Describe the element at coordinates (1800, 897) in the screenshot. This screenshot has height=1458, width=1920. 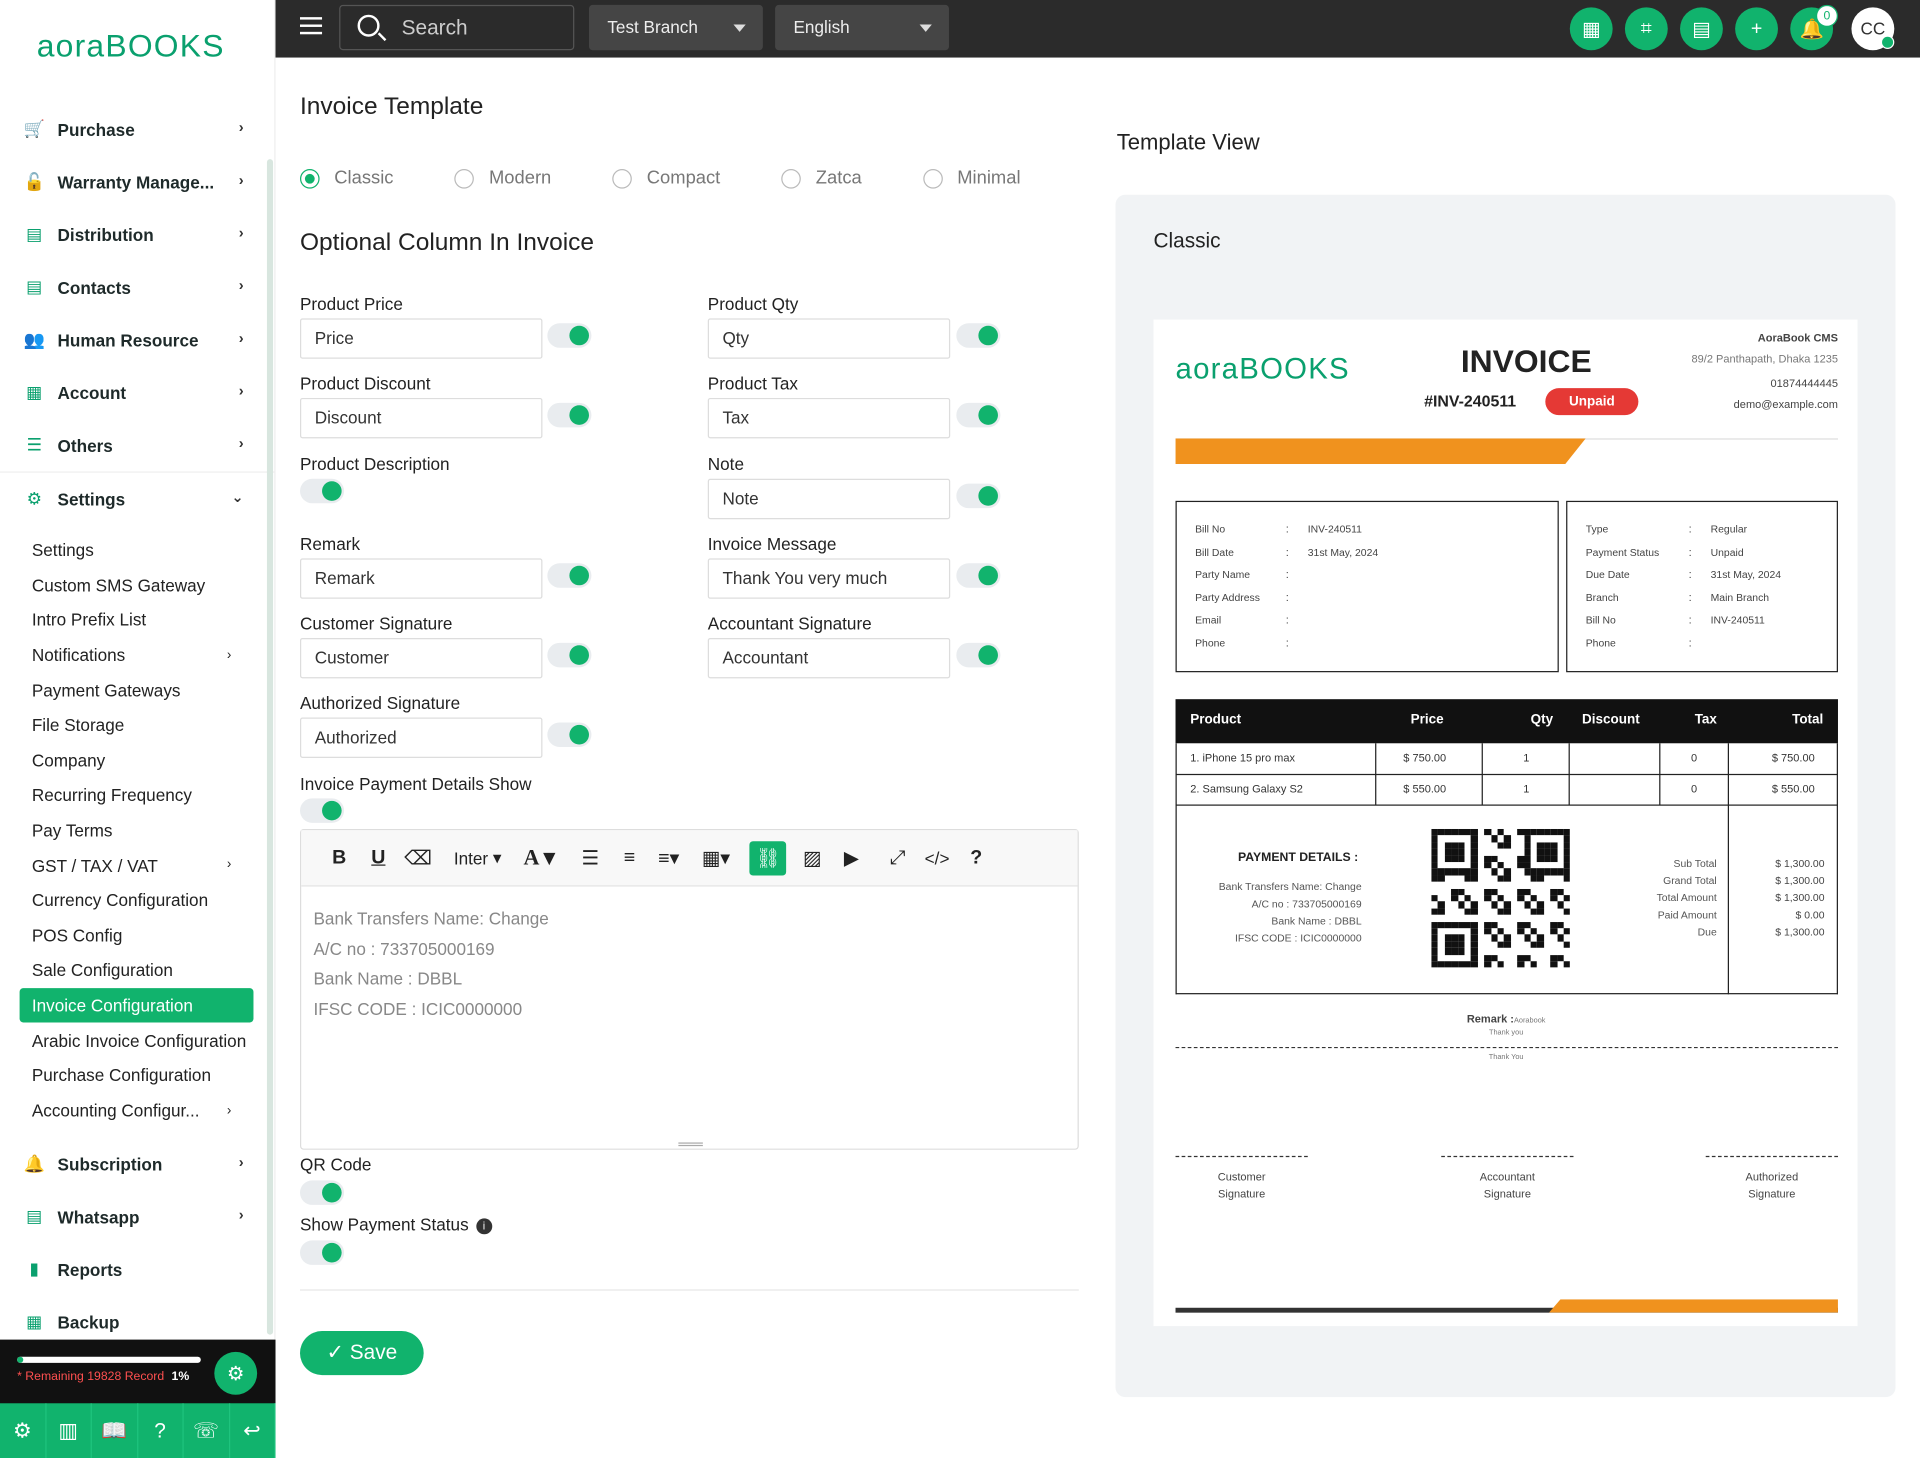
I see `total-value: $ 1,300.00` at that location.